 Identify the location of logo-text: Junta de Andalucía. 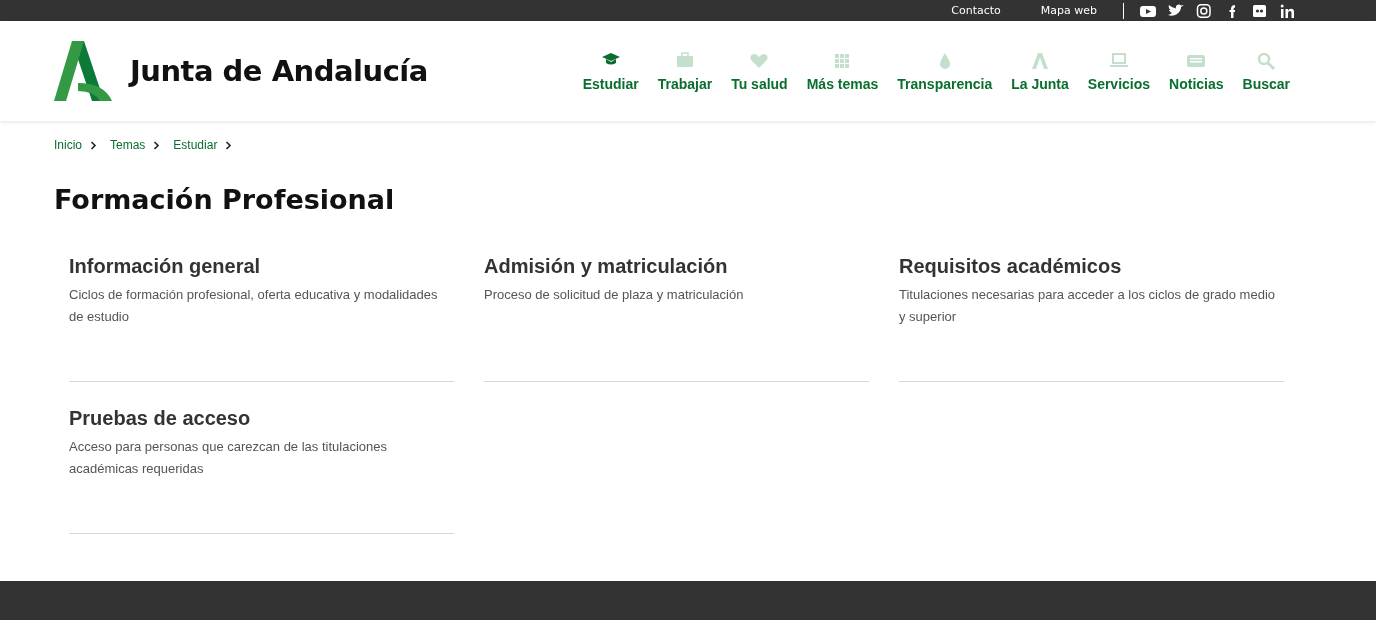
(279, 71).